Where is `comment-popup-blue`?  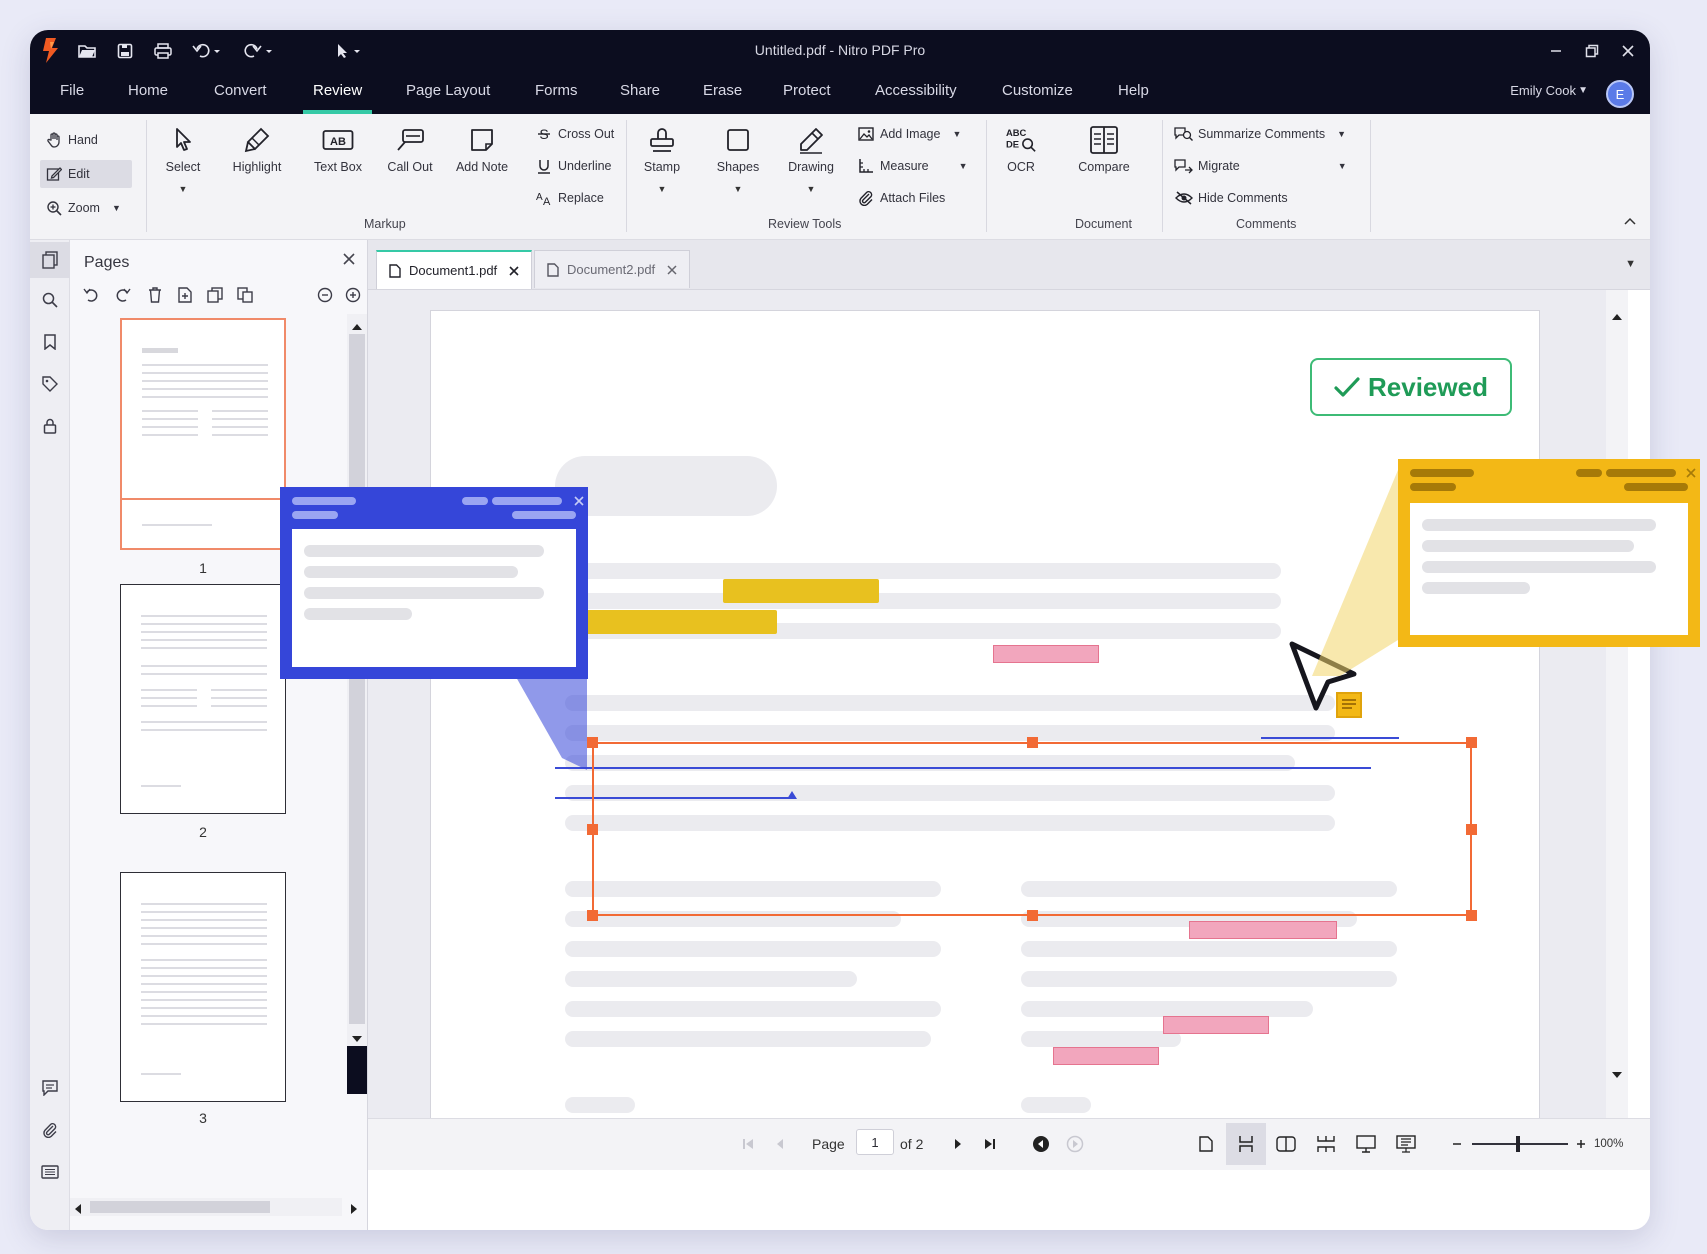 comment-popup-blue is located at coordinates (434, 583).